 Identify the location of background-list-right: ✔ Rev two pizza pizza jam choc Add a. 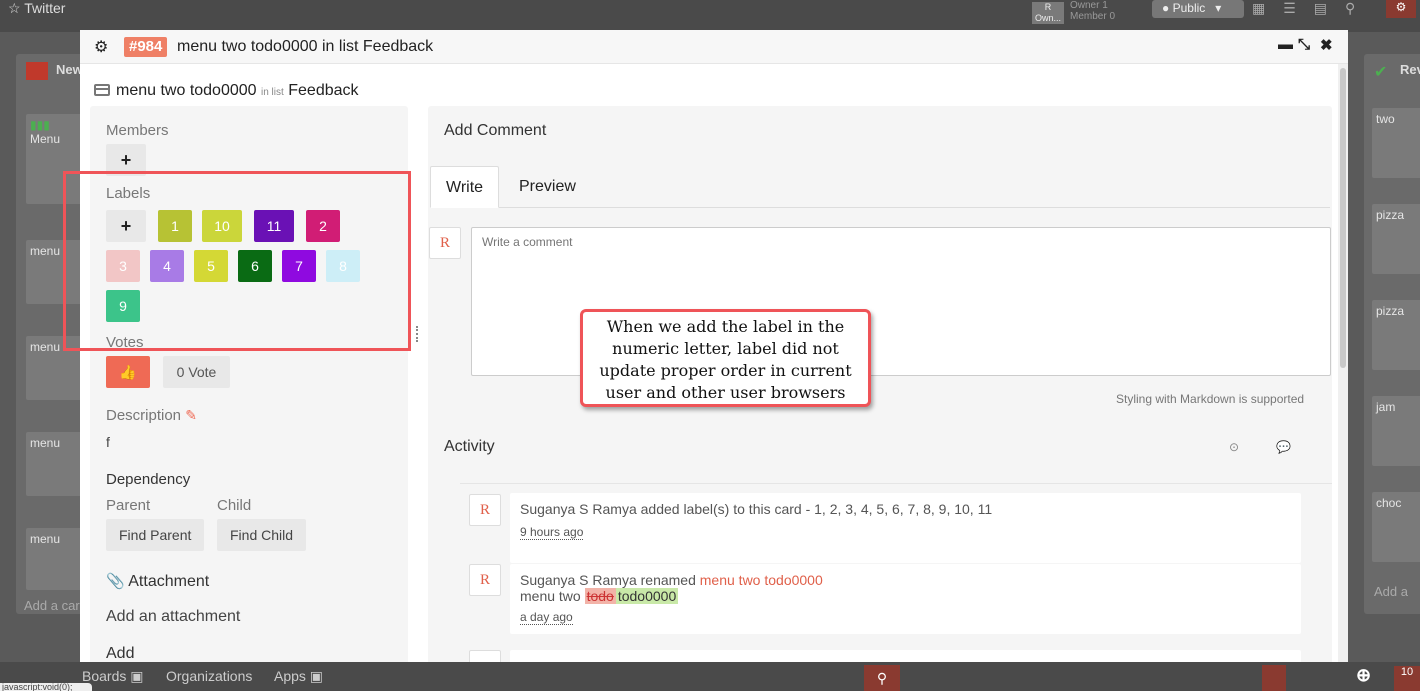
(1392, 334).